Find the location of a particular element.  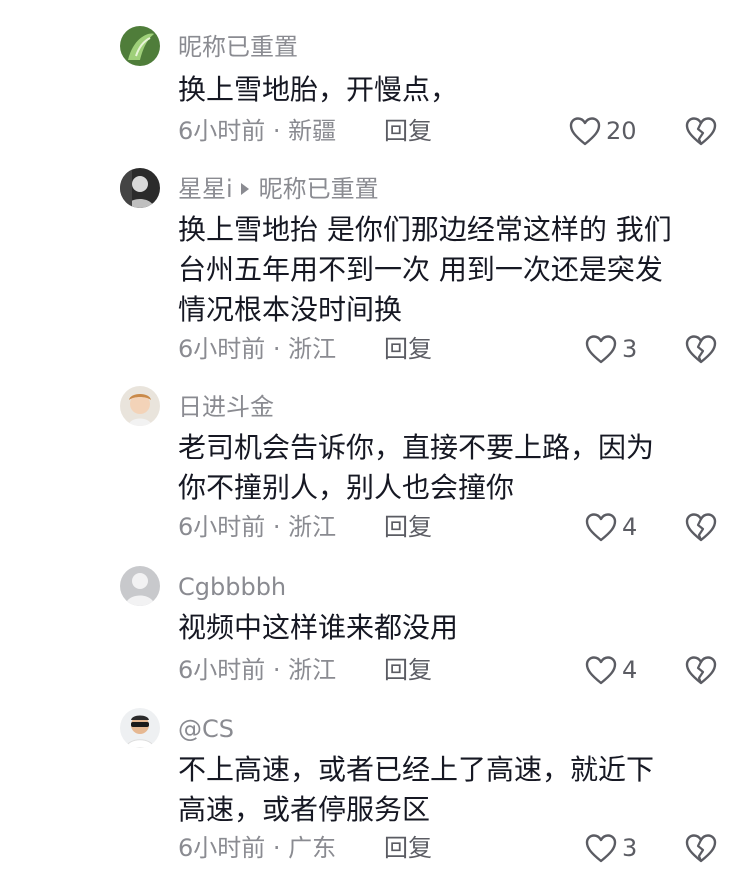

comment-text-line: 视频中这样谁来都没用 is located at coordinates (318, 627).